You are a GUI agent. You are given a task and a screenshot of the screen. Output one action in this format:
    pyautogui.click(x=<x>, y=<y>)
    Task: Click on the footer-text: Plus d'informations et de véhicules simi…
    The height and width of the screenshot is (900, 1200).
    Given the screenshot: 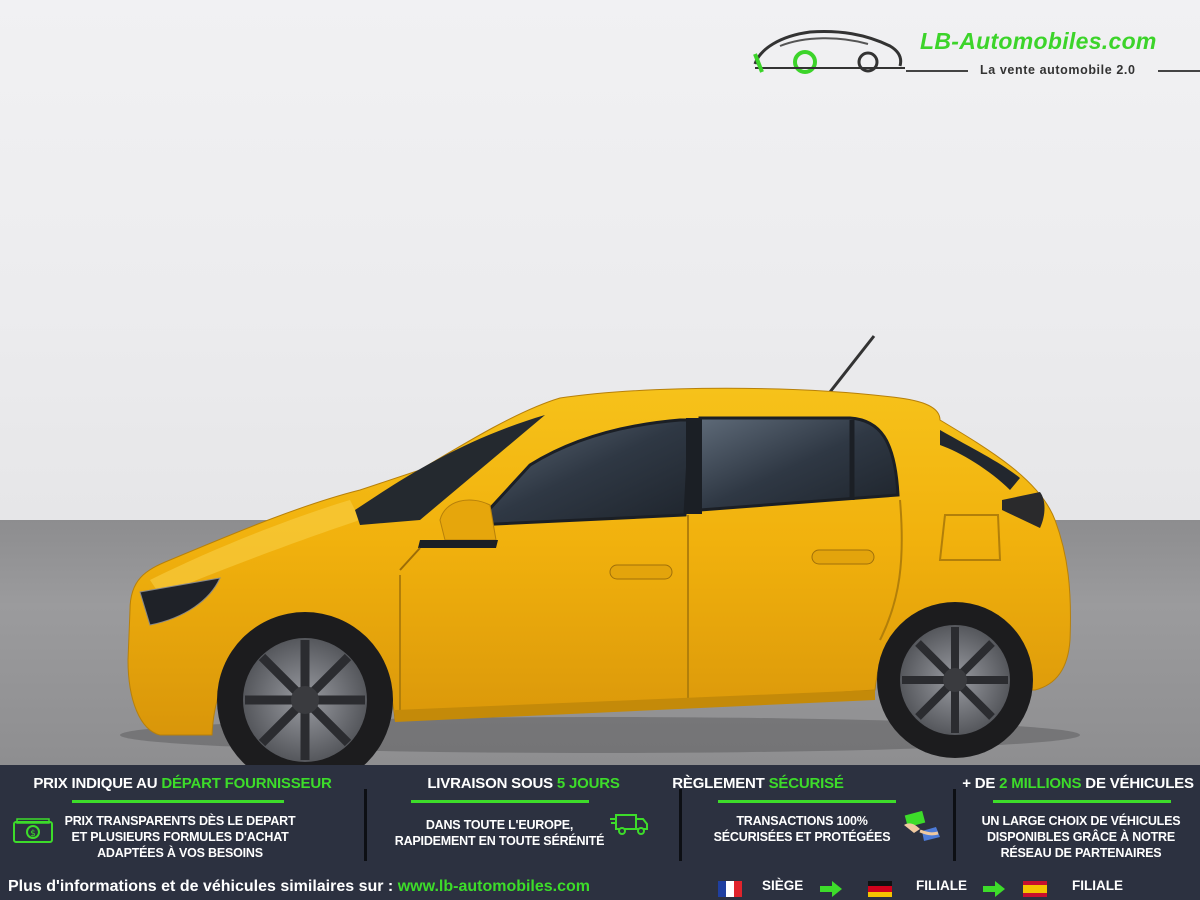 What is the action you would take?
    pyautogui.click(x=299, y=886)
    